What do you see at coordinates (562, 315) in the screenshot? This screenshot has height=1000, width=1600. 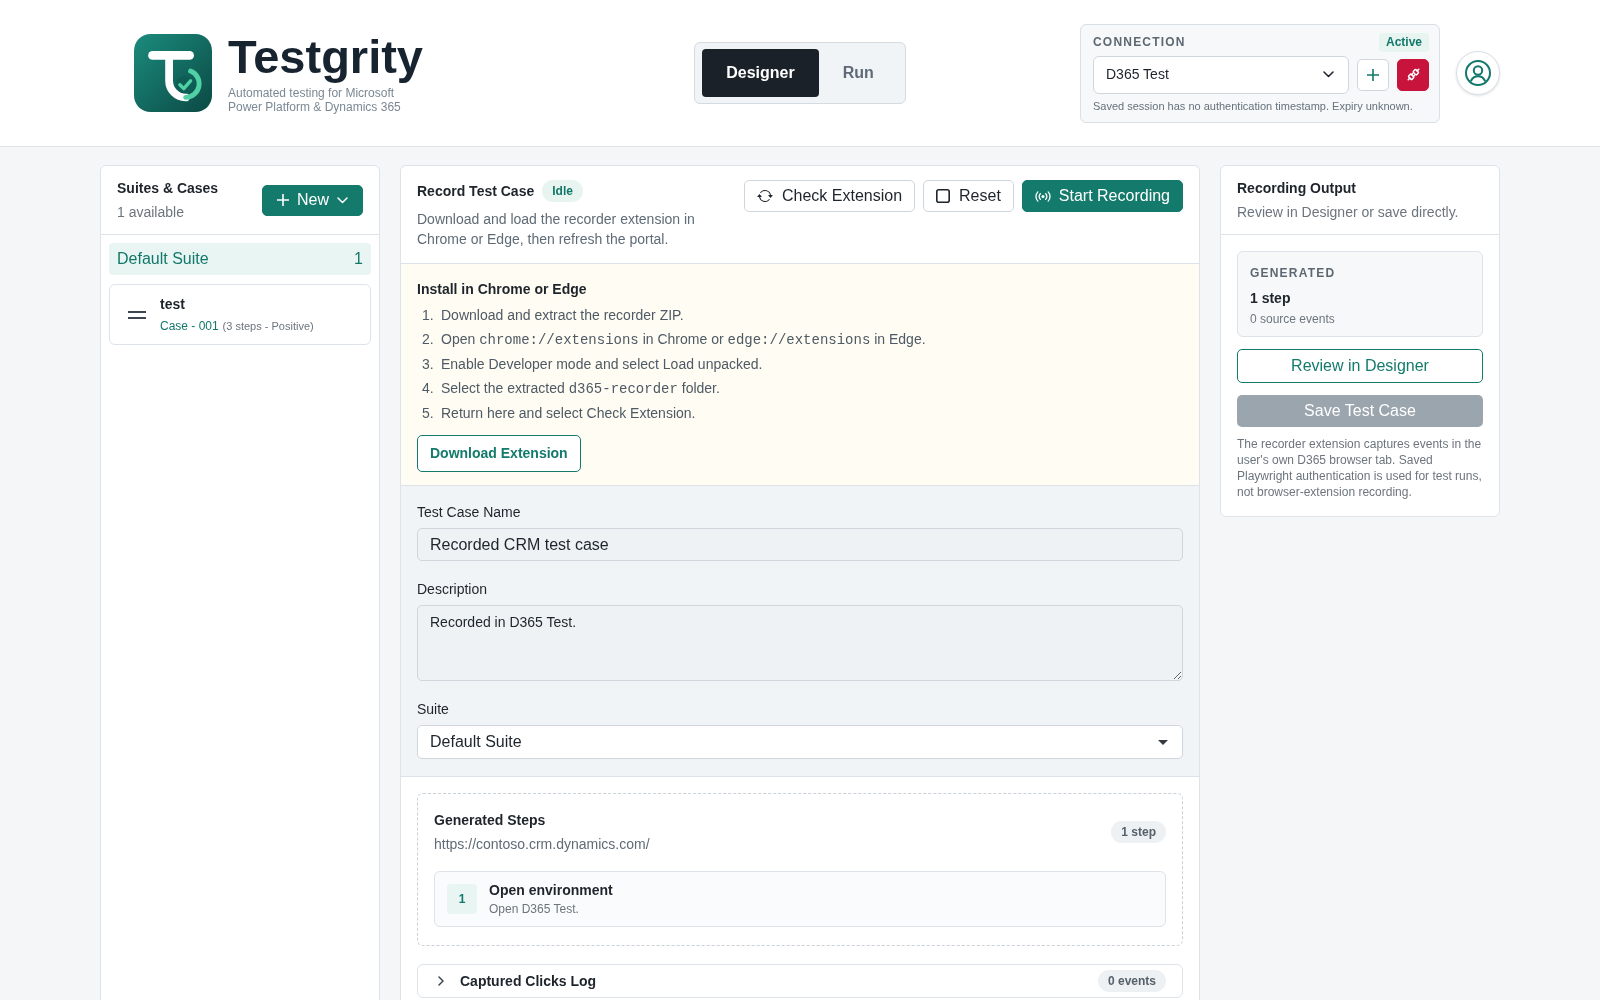 I see `install-step: Download and extract the recorder ZIP.` at bounding box center [562, 315].